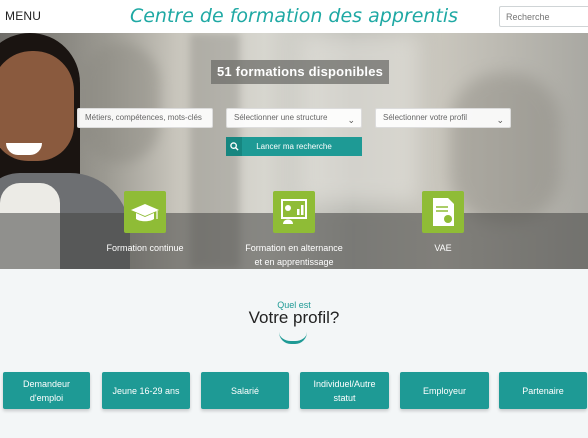 The height and width of the screenshot is (438, 588). I want to click on search-icon, so click(234, 146).